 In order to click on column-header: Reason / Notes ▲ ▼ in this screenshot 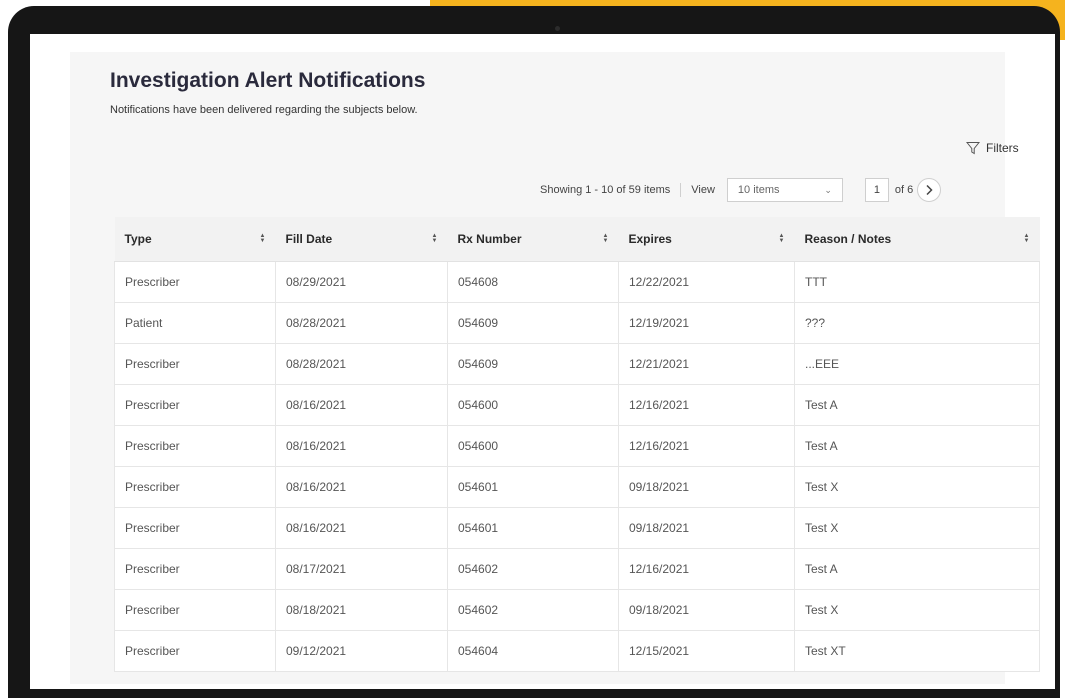, I will do `click(917, 239)`.